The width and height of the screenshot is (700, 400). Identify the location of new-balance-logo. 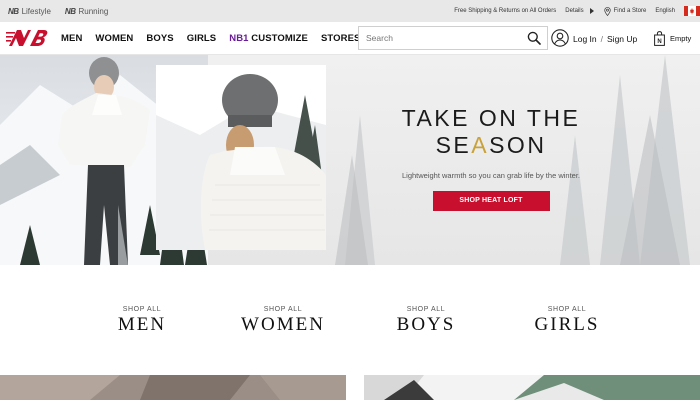
(27, 38).